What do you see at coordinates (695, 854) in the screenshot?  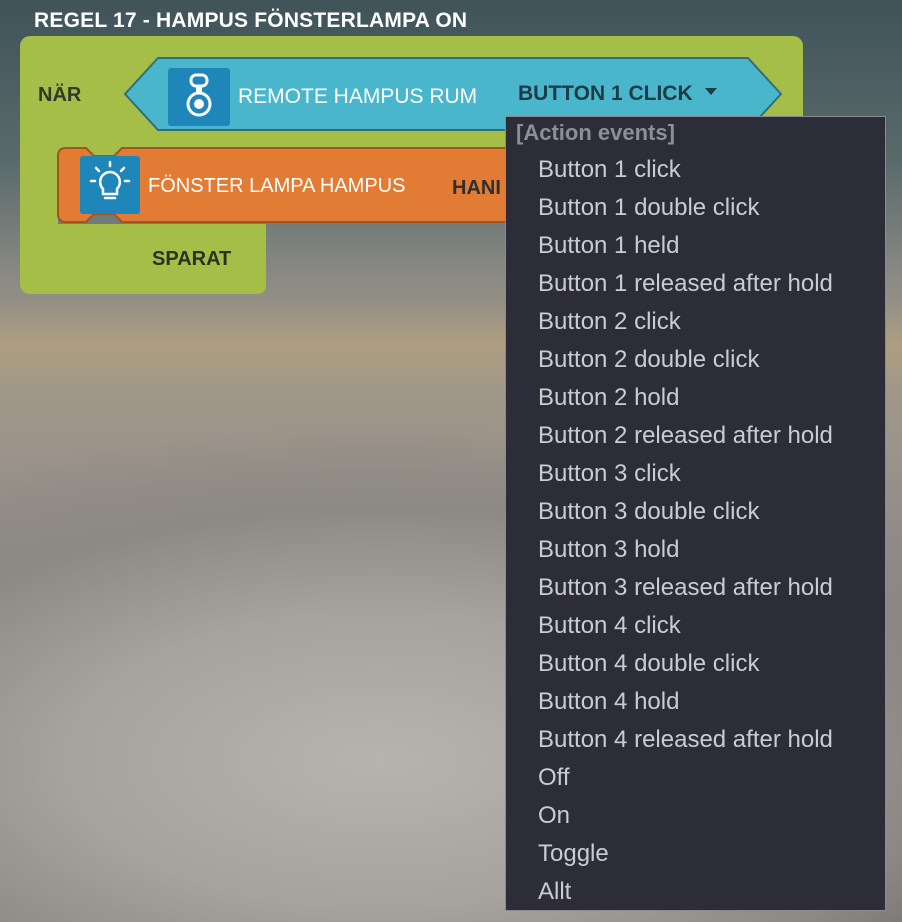 I see `dropdown-option: Toggle` at bounding box center [695, 854].